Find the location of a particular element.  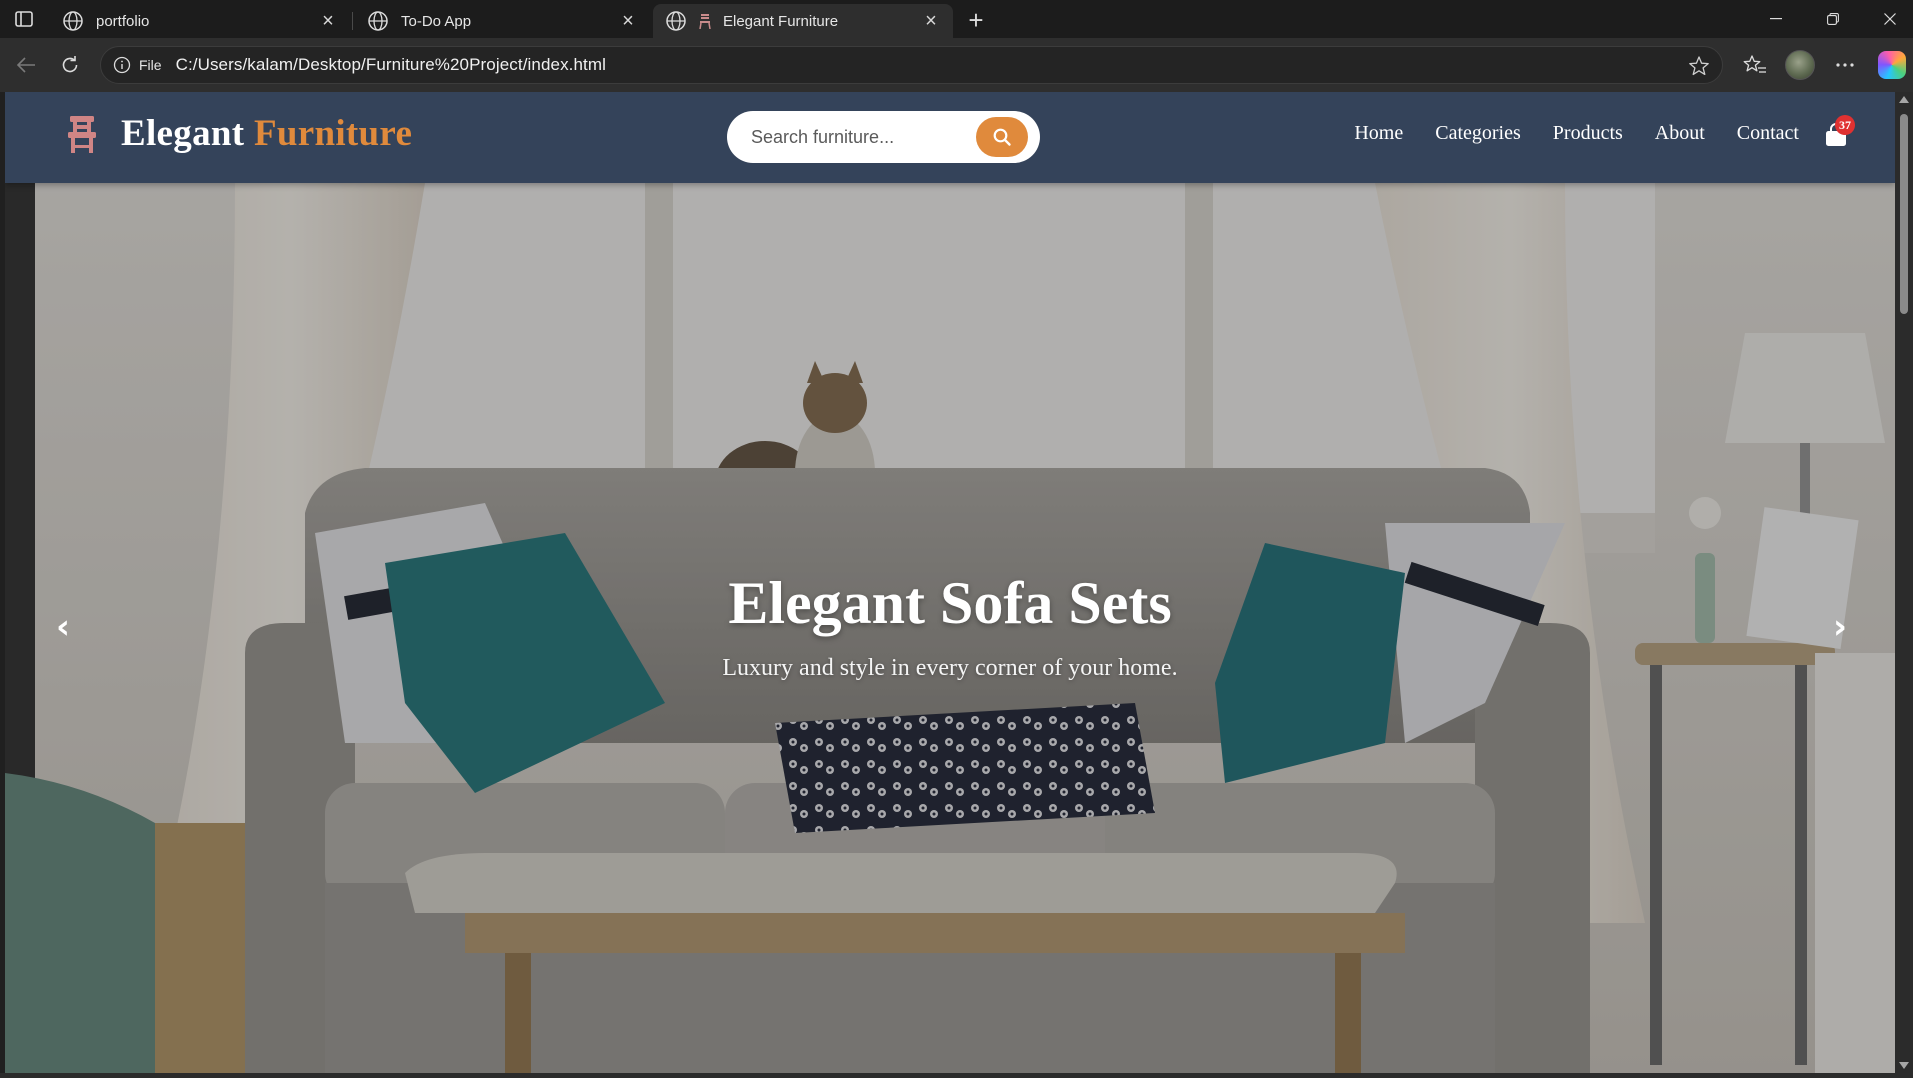

info-icon is located at coordinates (122, 65).